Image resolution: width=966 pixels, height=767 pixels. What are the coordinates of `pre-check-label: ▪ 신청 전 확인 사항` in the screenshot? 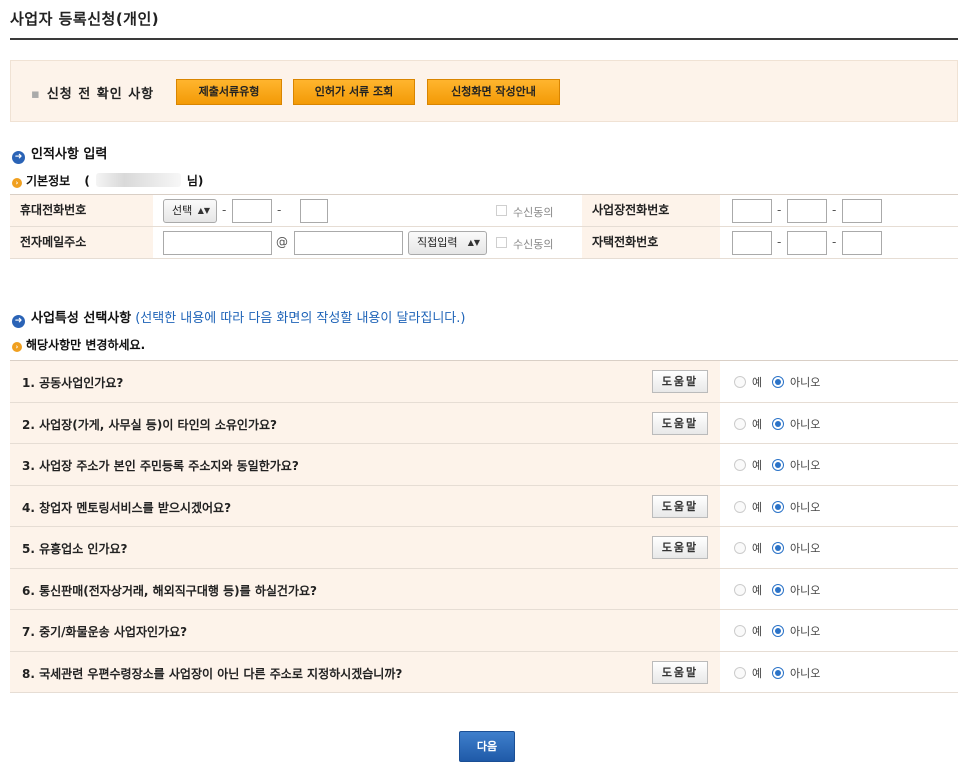 It's located at (93, 94).